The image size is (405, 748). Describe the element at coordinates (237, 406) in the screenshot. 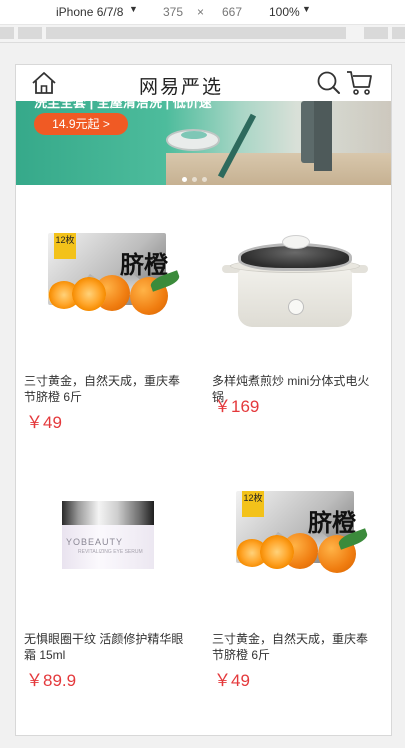

I see `product-price: ￥169` at that location.